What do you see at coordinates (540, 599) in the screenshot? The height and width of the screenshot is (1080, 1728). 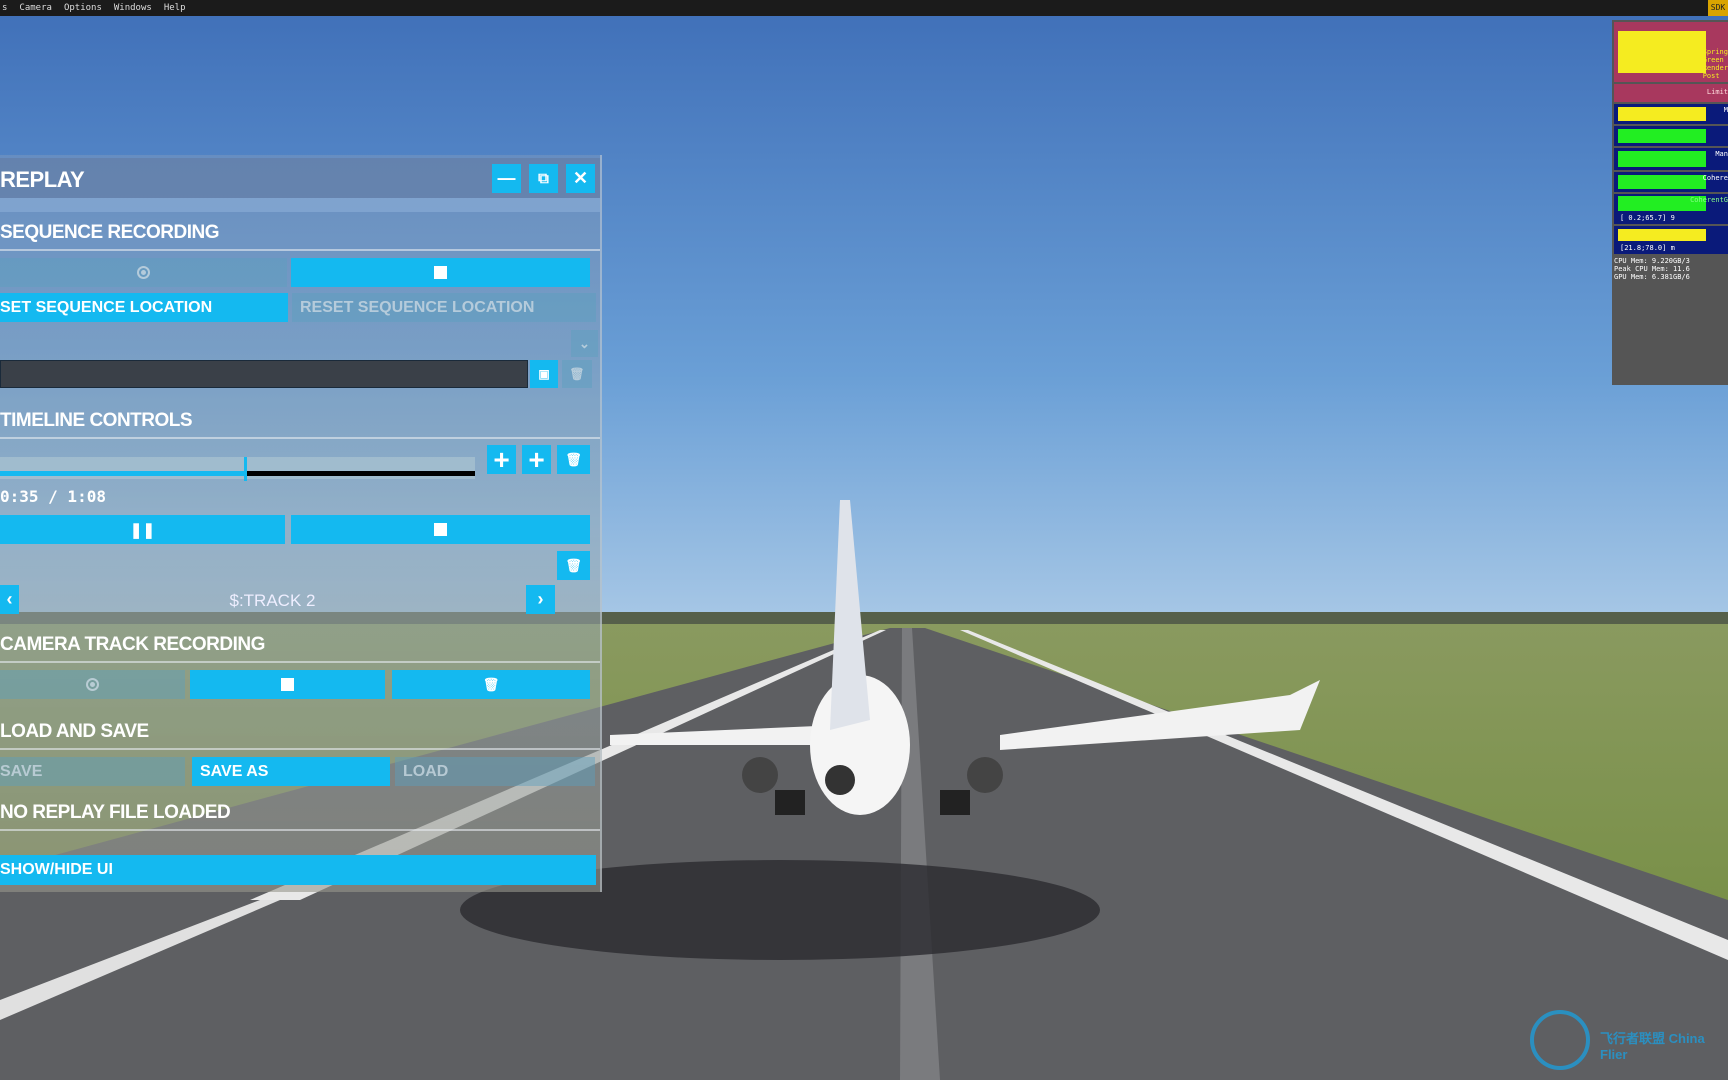 I see `next-track-button: ›` at bounding box center [540, 599].